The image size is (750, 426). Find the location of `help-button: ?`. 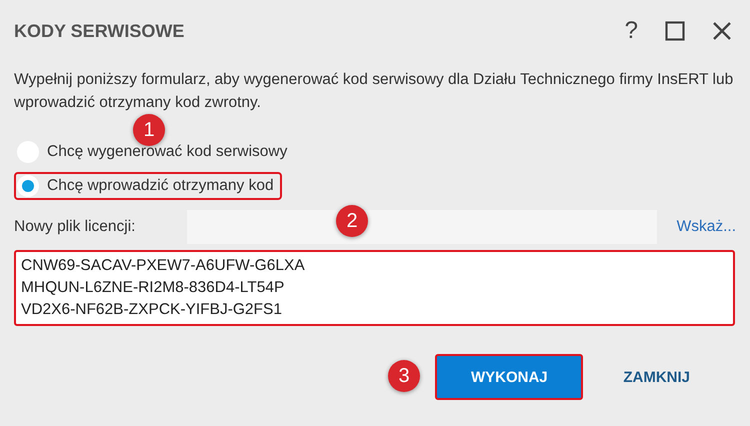

help-button: ? is located at coordinates (631, 31).